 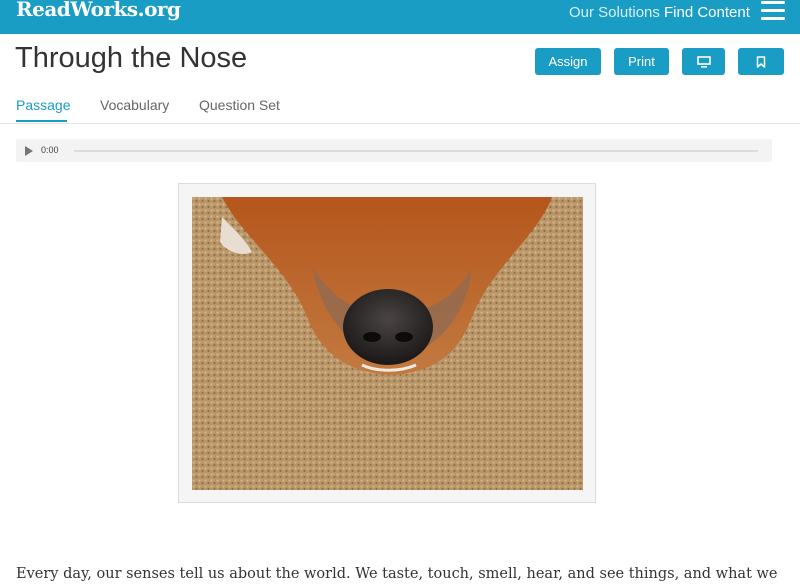 What do you see at coordinates (29, 151) in the screenshot?
I see `play-icon` at bounding box center [29, 151].